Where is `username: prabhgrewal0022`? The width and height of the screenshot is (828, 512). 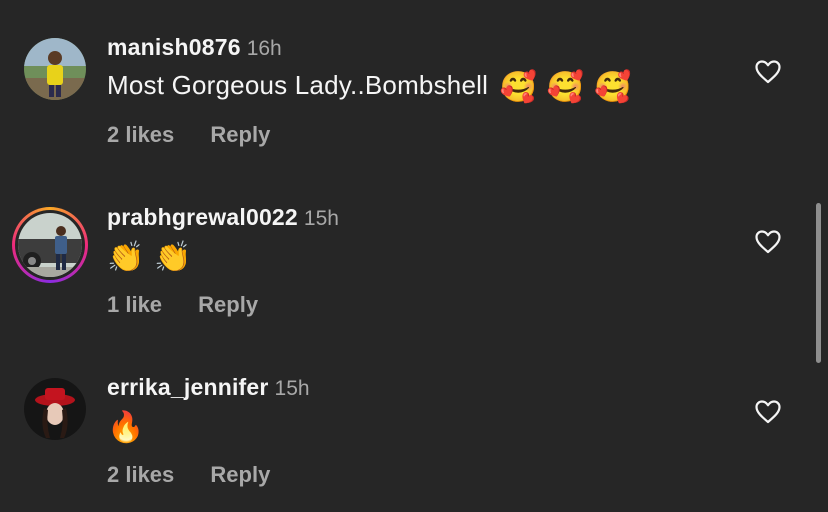
username: prabhgrewal0022 is located at coordinates (202, 217).